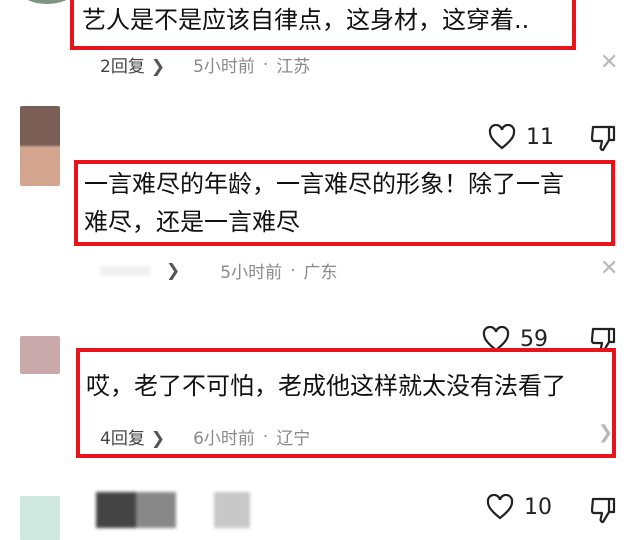 Image resolution: width=636 pixels, height=540 pixels. What do you see at coordinates (192, 222) in the screenshot?
I see `comment-text: 难尽，还是一言难尽` at bounding box center [192, 222].